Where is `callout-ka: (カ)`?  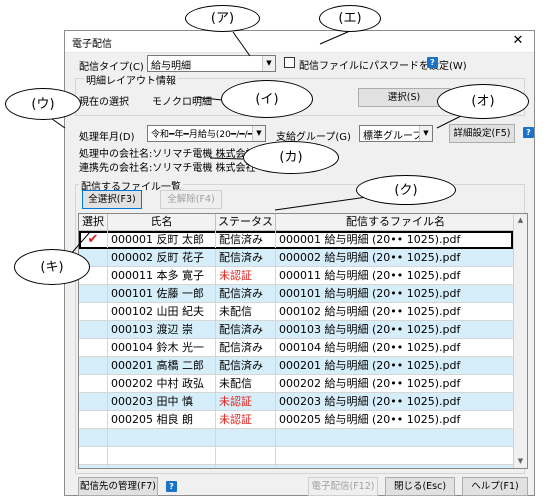
callout-ka: (カ) is located at coordinates (291, 157).